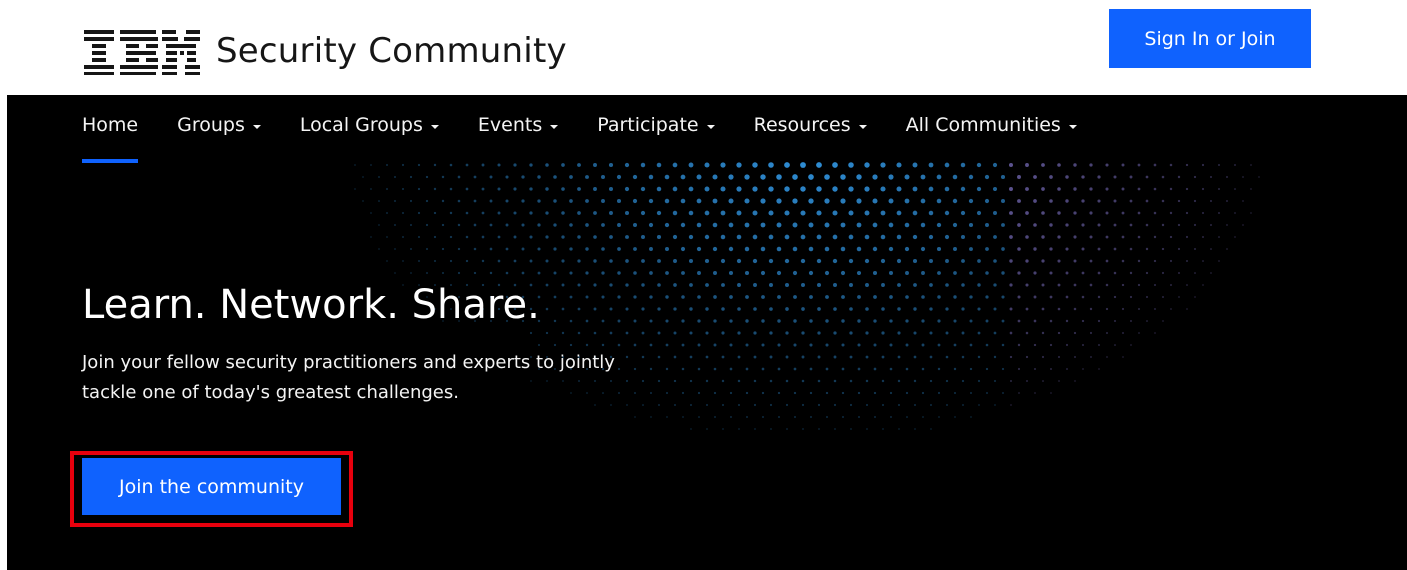 This screenshot has width=1407, height=570. I want to click on nav-item-all-communities: All Communities, so click(991, 129).